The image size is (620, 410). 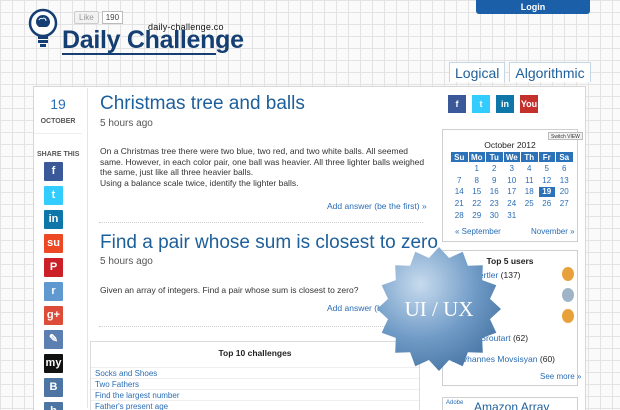 What do you see at coordinates (476, 180) in the screenshot?
I see `calendar-day: 8` at bounding box center [476, 180].